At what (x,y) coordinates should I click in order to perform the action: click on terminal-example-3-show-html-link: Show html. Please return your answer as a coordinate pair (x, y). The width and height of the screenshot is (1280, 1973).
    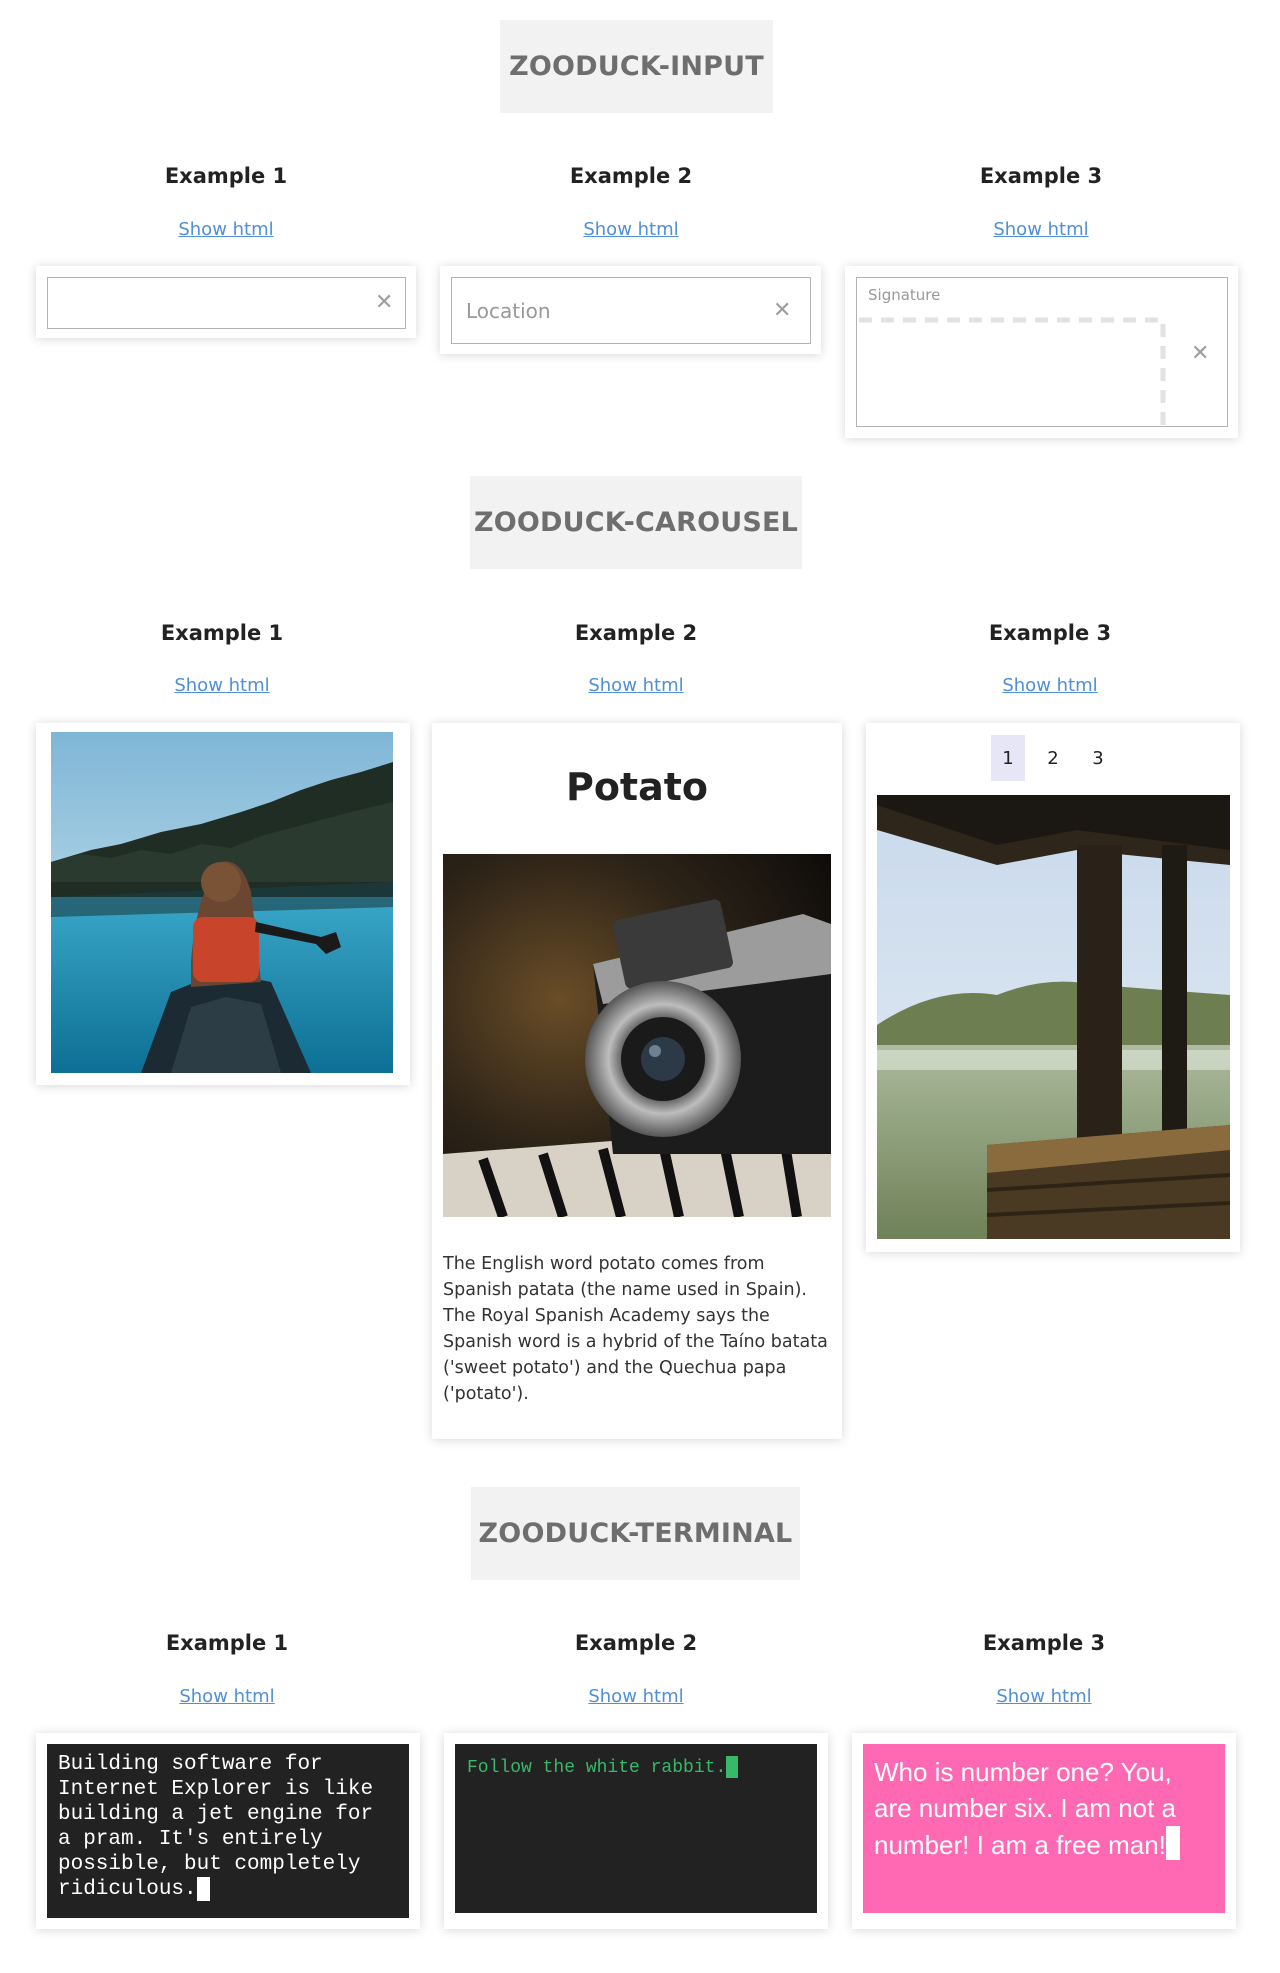
    Looking at the image, I should click on (1044, 1696).